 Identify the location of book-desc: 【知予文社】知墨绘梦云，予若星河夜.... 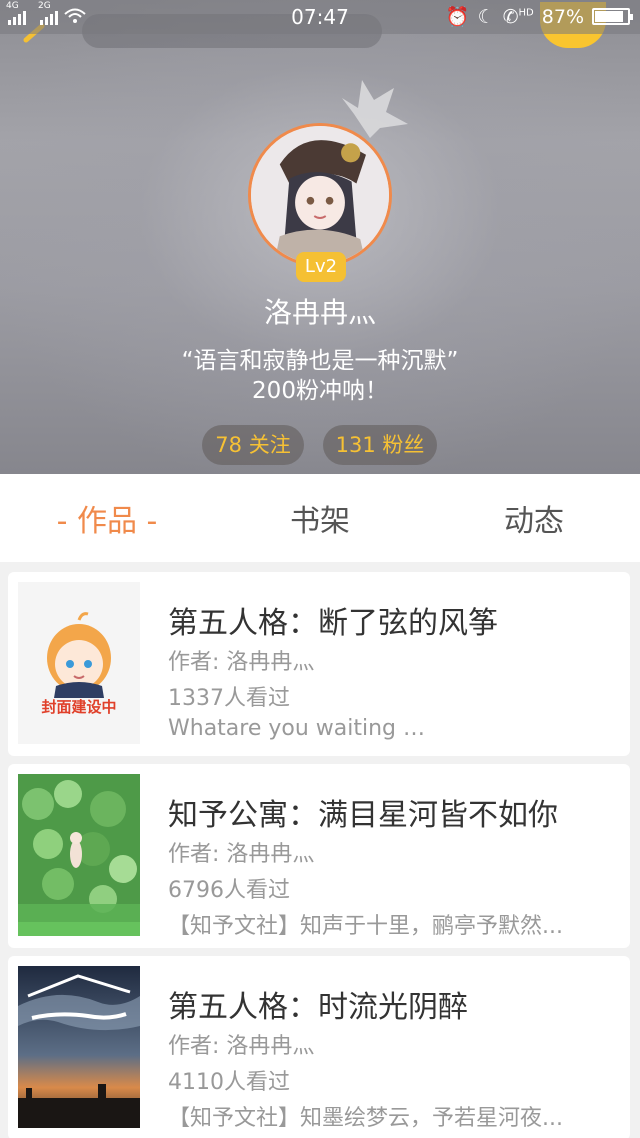
(365, 1118).